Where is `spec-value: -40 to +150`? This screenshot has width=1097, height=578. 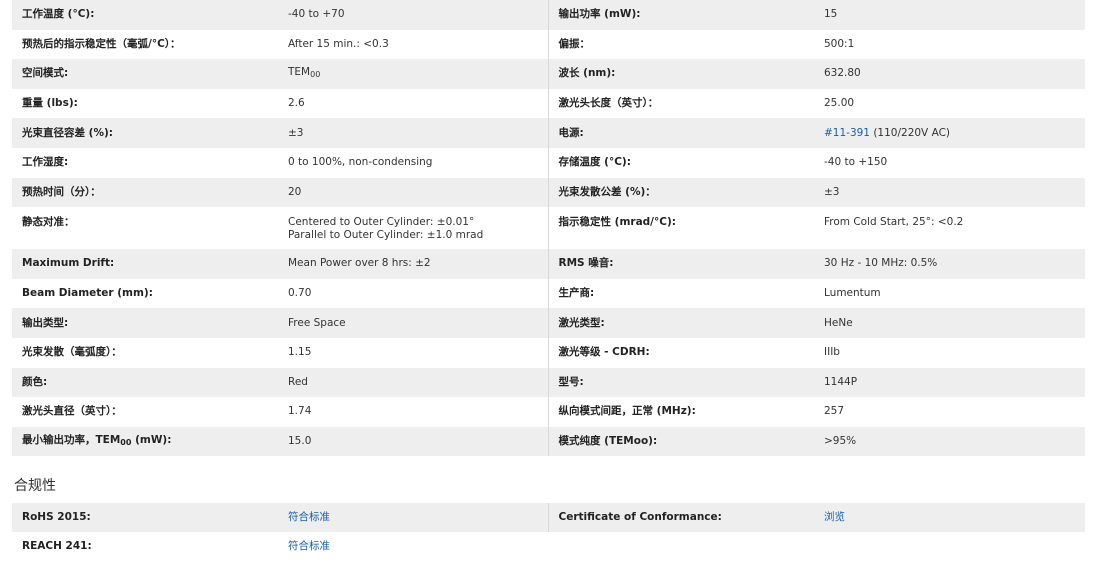
spec-value: -40 to +150 is located at coordinates (856, 162).